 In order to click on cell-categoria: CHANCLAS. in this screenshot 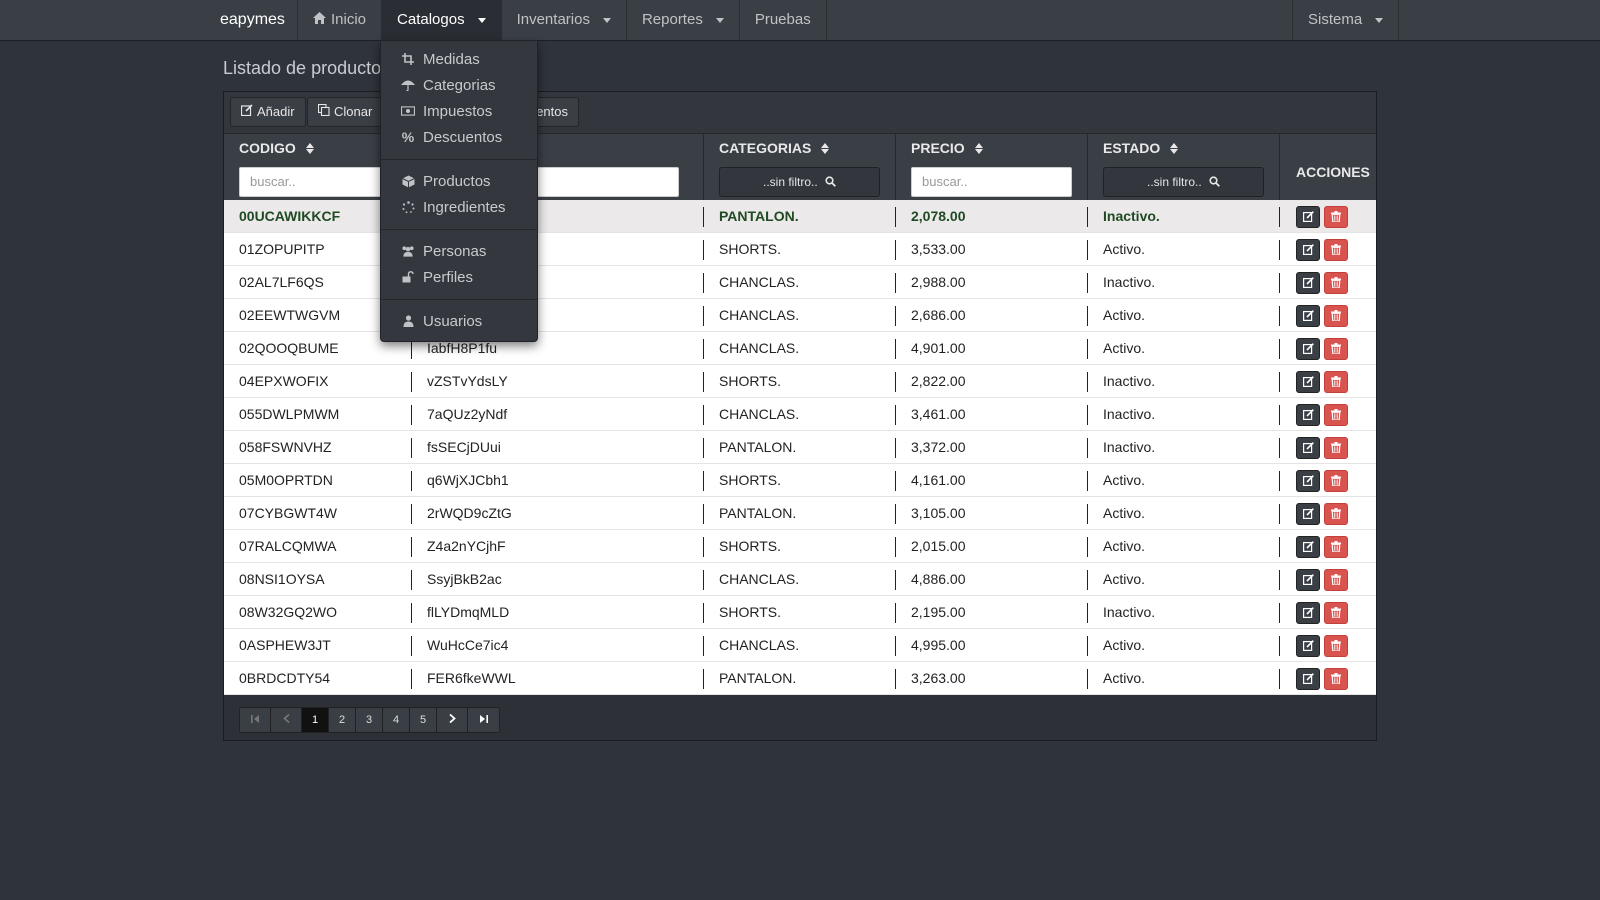, I will do `click(759, 579)`.